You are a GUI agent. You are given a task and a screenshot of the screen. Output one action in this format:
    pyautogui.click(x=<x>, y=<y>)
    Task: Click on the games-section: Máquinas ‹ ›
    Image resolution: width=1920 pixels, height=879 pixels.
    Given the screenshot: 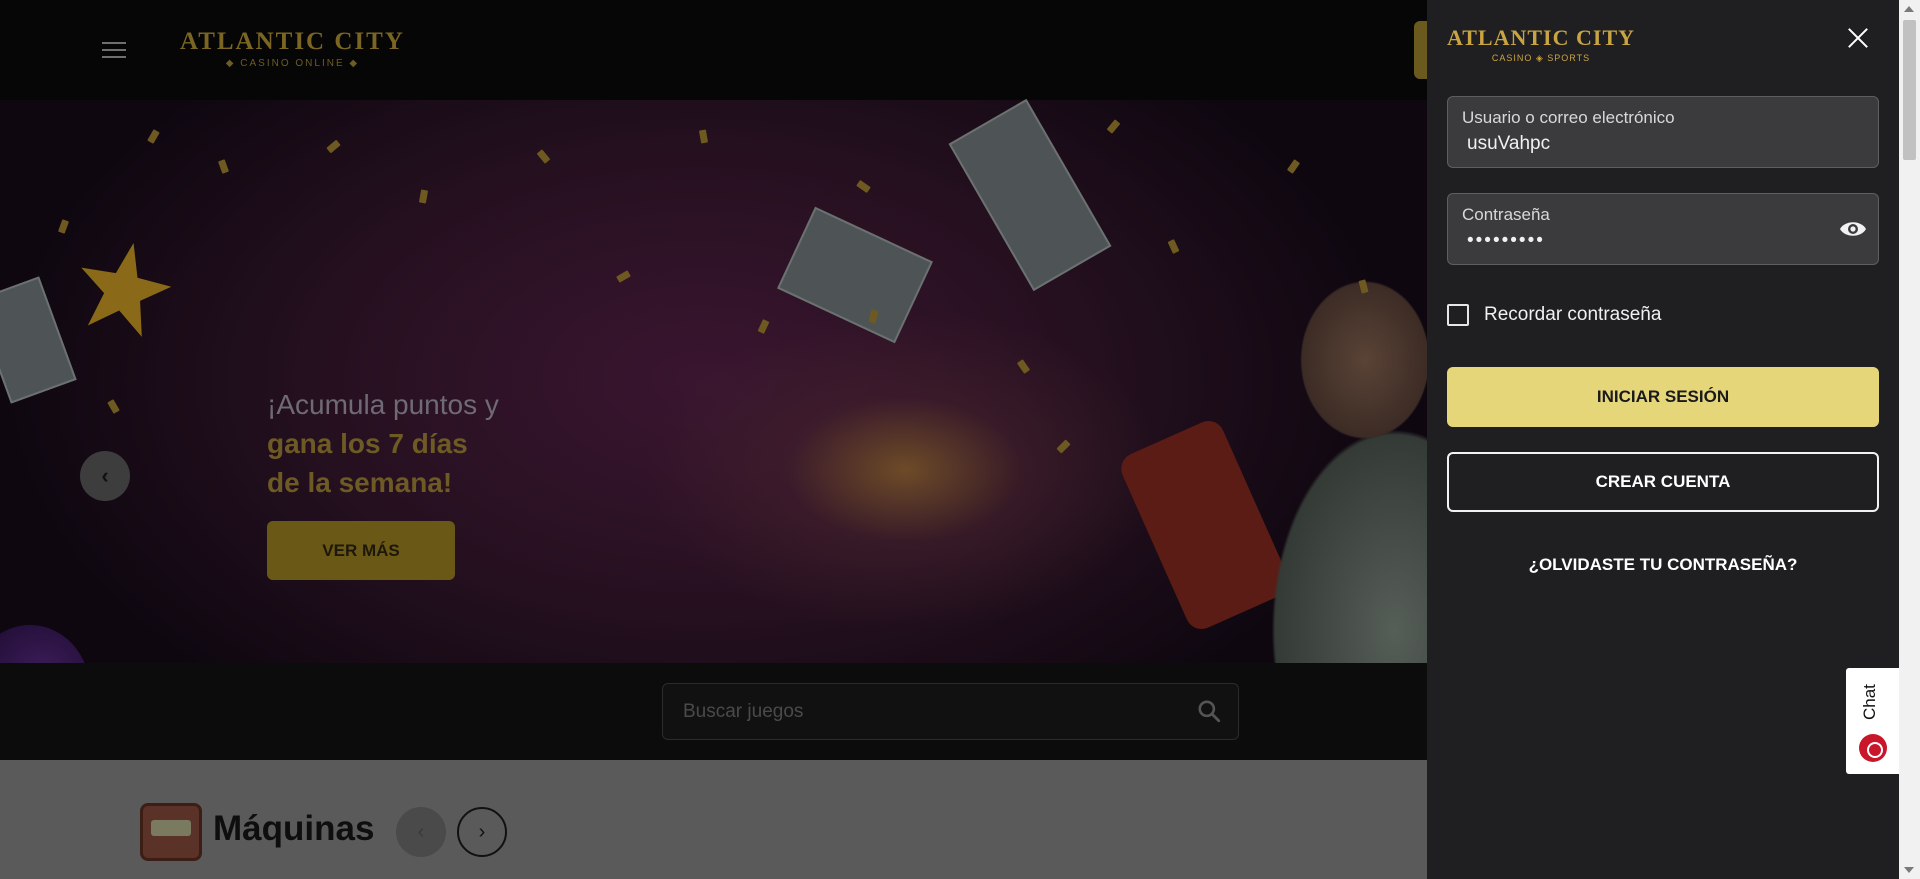 What is the action you would take?
    pyautogui.click(x=713, y=819)
    